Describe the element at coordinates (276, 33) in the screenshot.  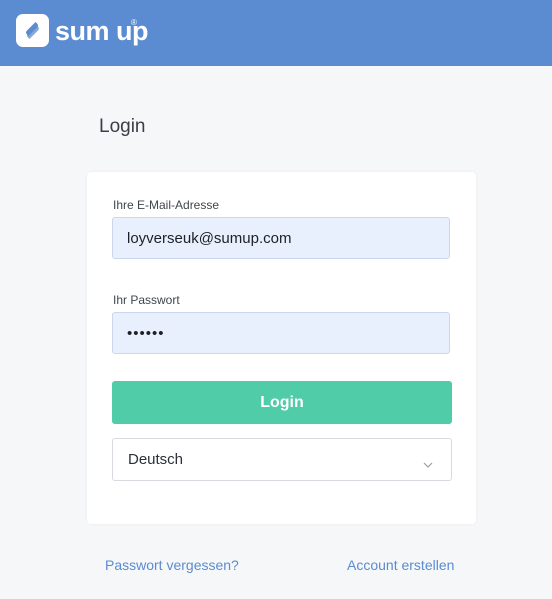
I see `app-header: sum up ®` at that location.